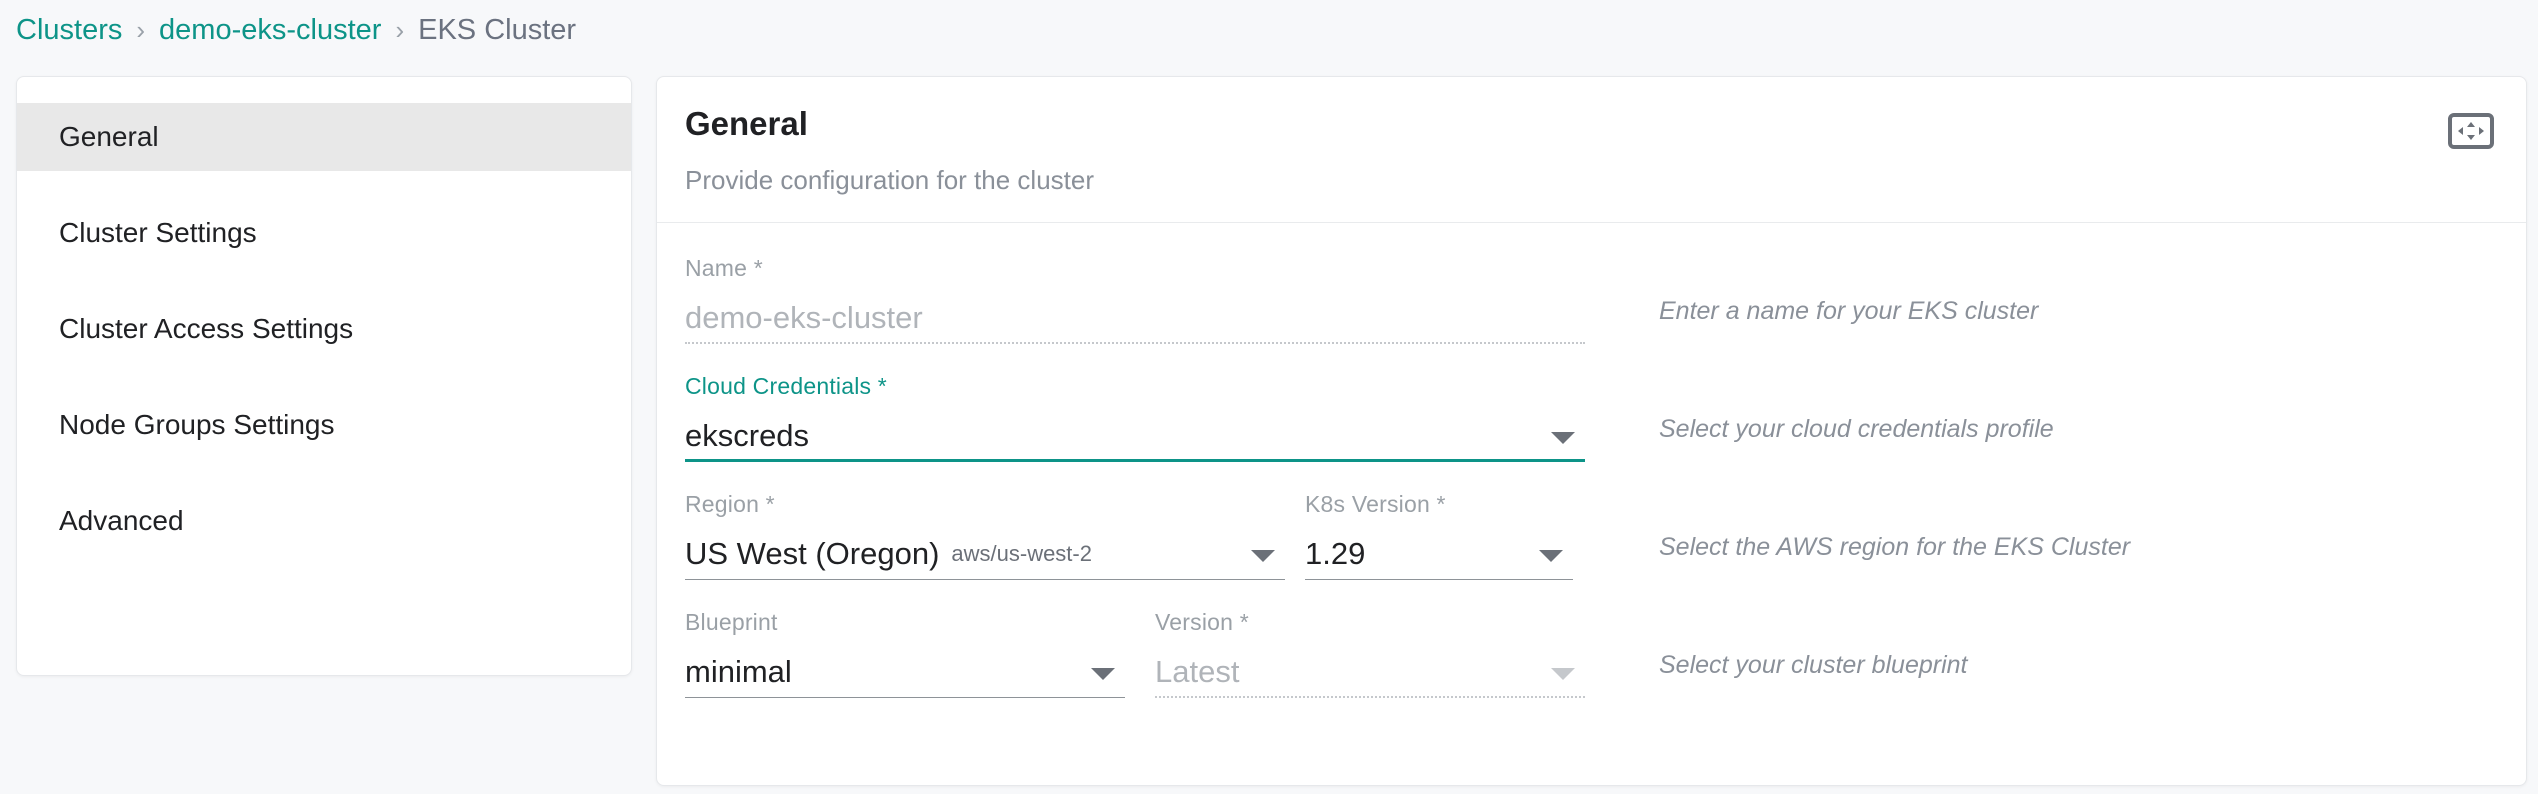 This screenshot has width=2538, height=794. Describe the element at coordinates (1135, 460) in the screenshot. I see `cloud-credentials-field-underline` at that location.